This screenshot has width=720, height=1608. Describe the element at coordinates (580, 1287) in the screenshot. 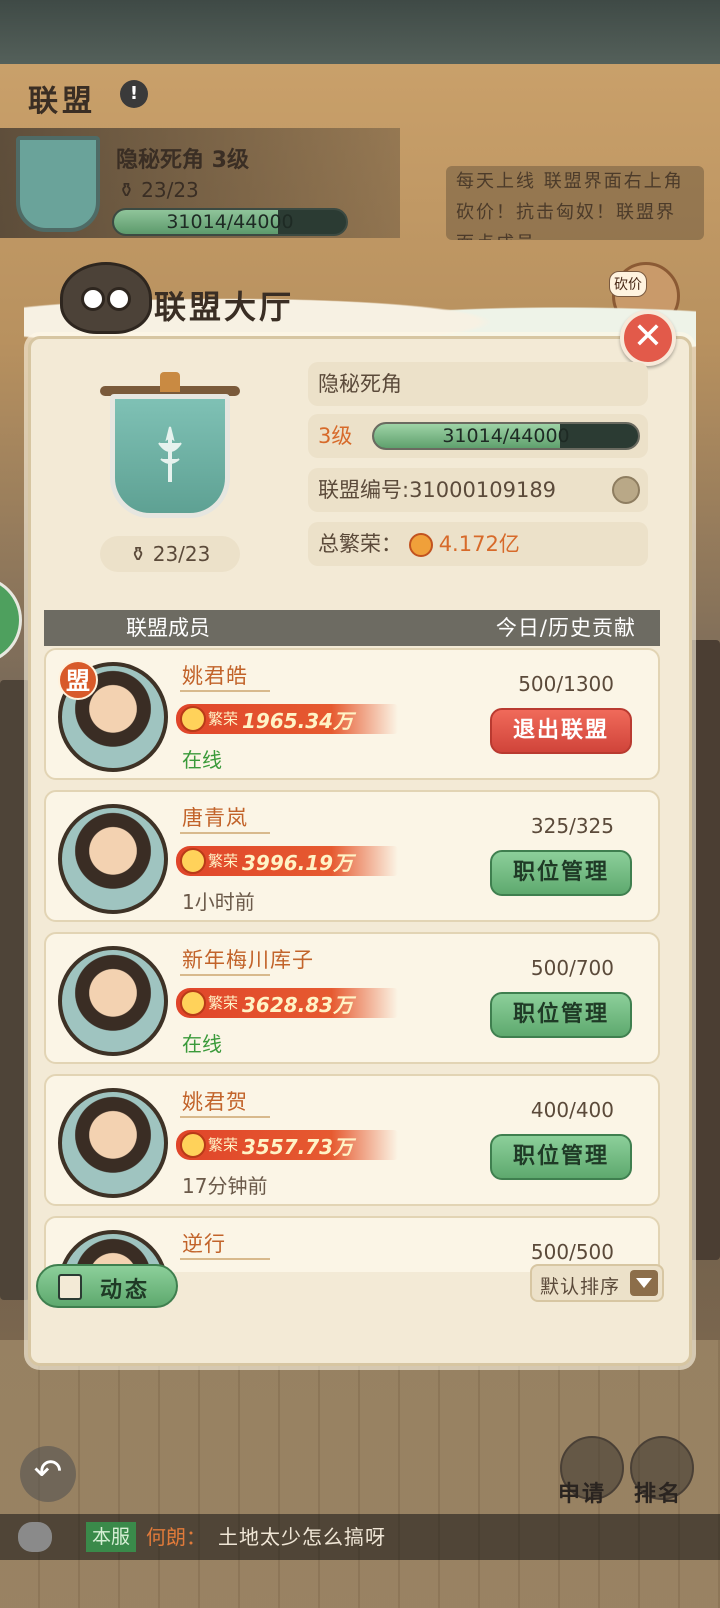

I see `sort-label: 默认排序` at that location.